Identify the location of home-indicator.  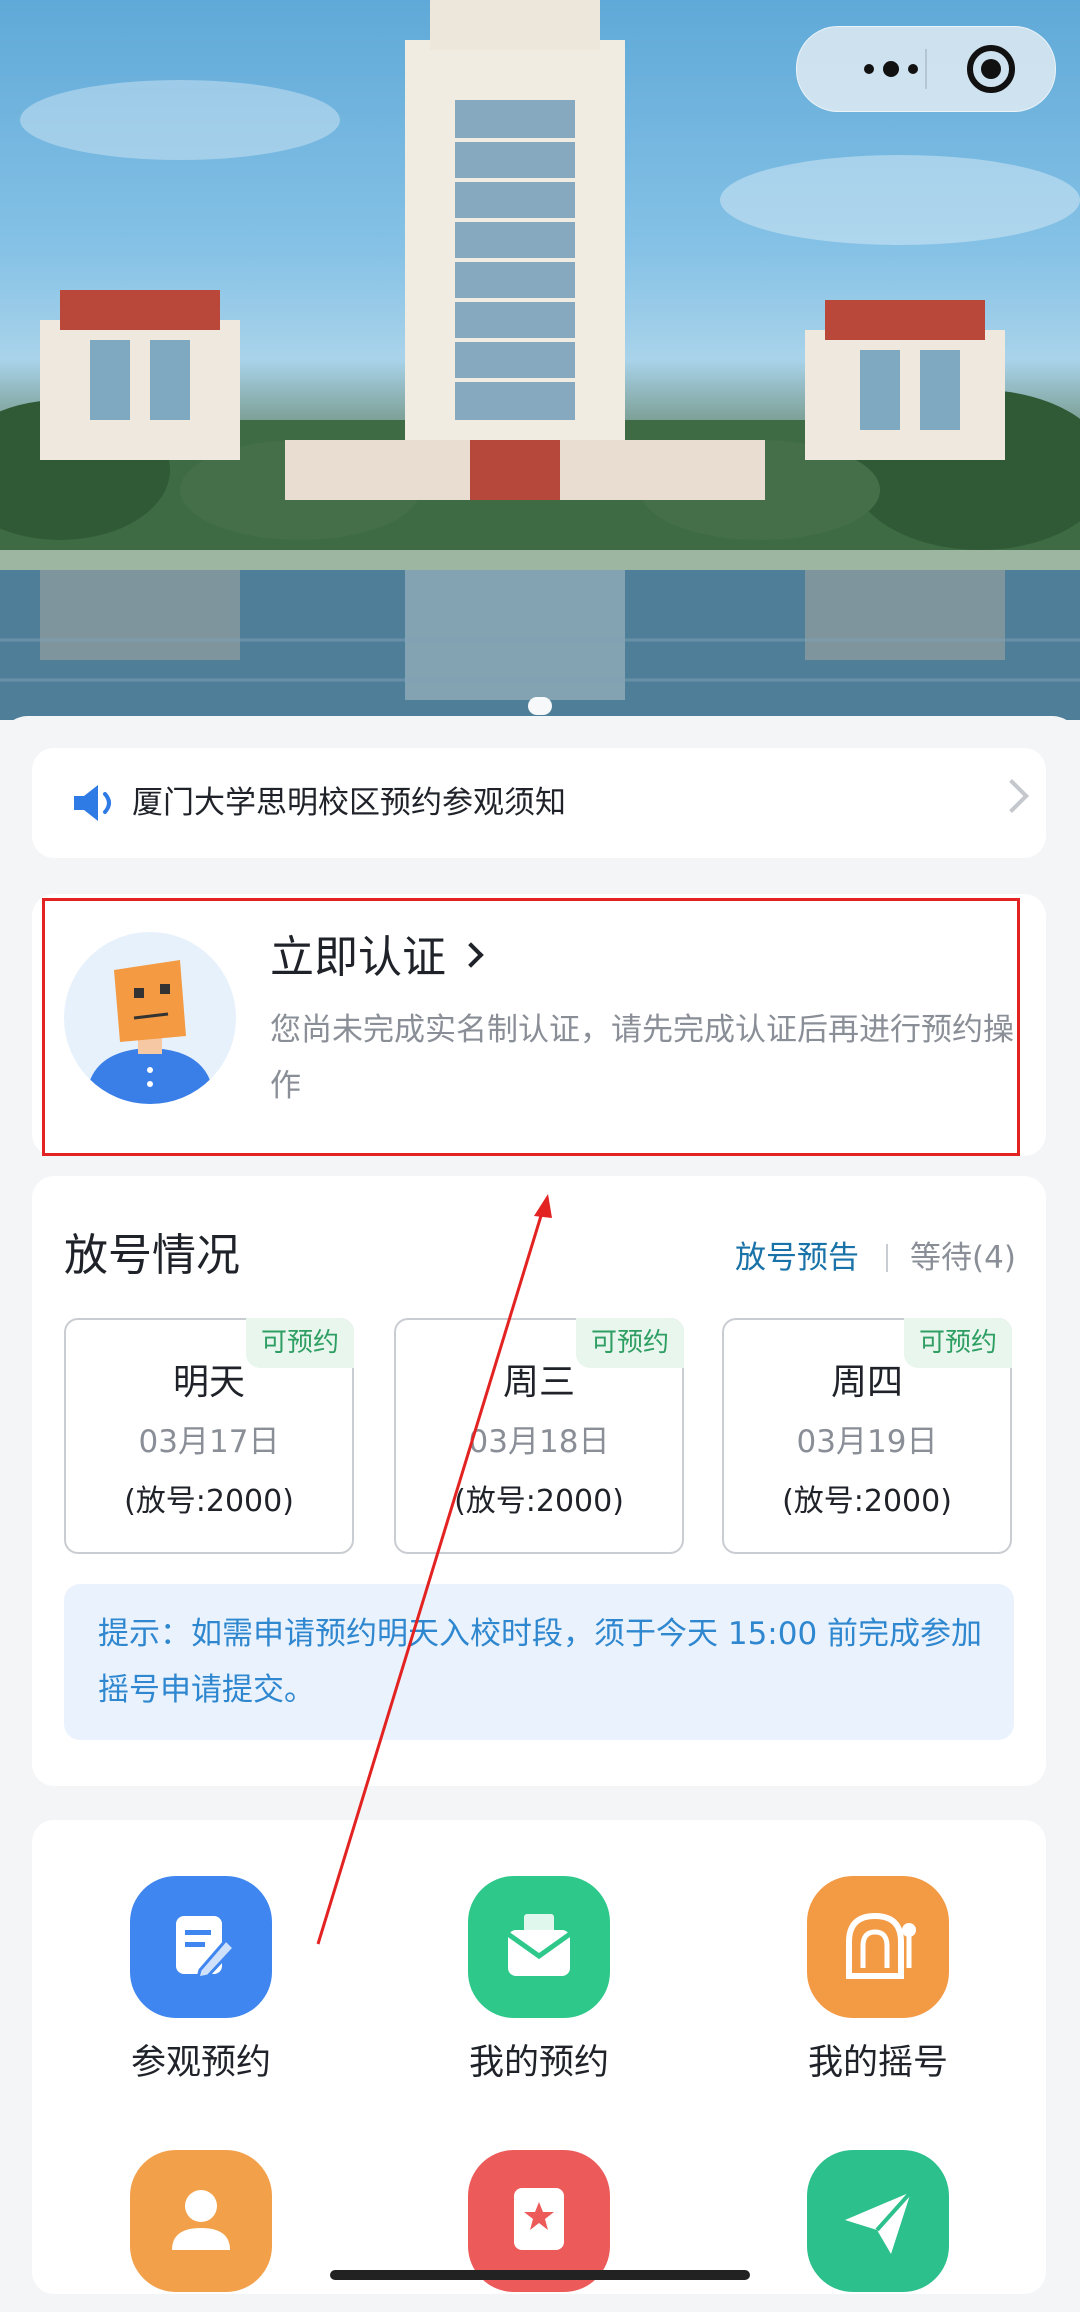
(540, 2275).